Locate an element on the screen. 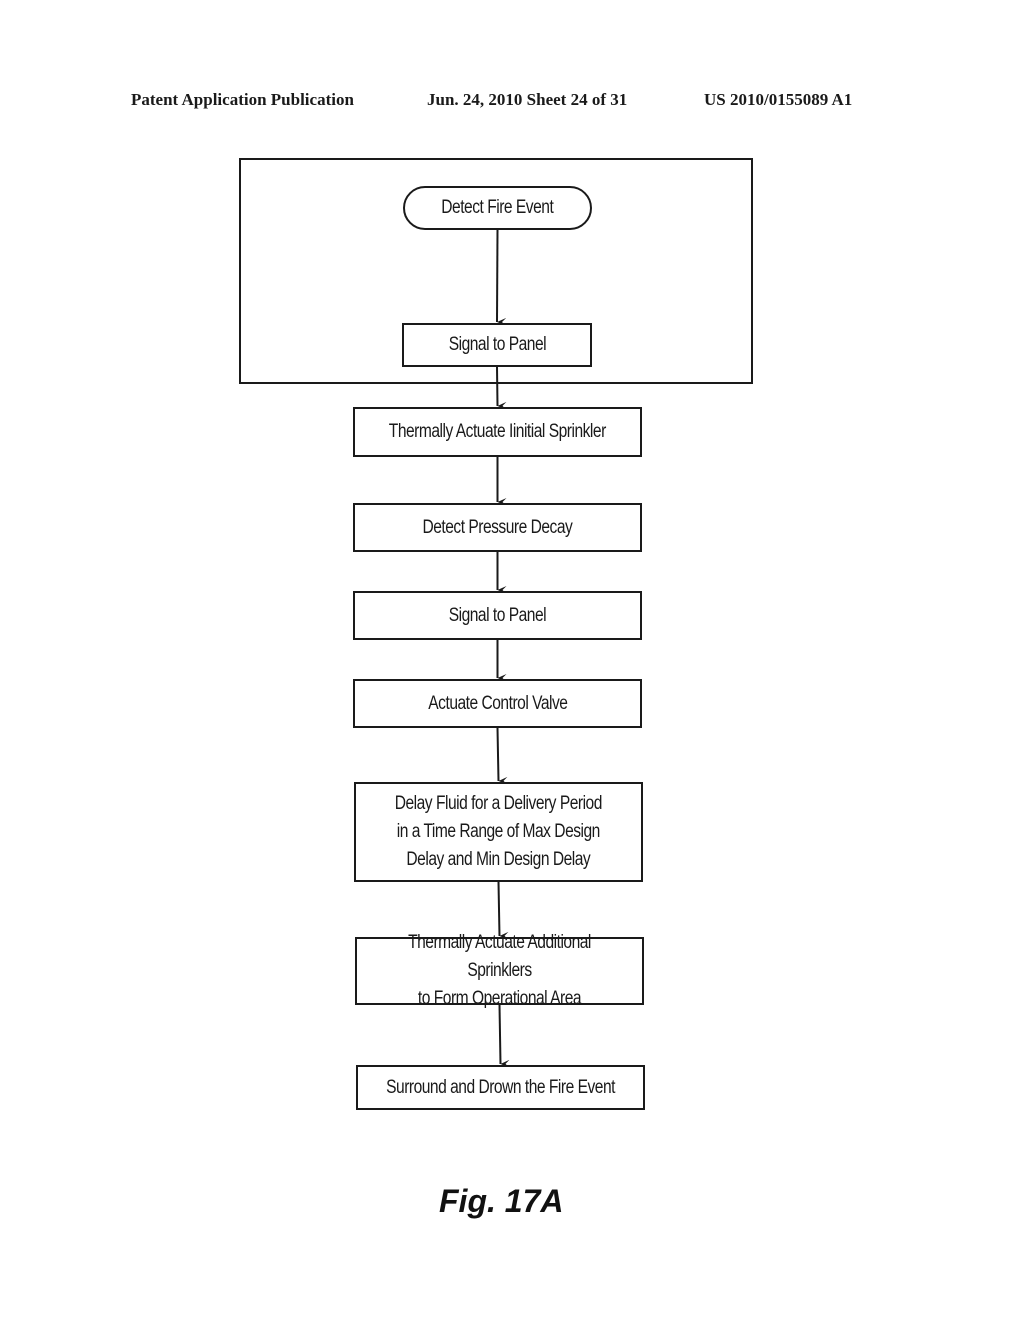 The image size is (1024, 1320). flow-node-actuate-control-valve: Actuate Control Valve is located at coordinates (497, 703).